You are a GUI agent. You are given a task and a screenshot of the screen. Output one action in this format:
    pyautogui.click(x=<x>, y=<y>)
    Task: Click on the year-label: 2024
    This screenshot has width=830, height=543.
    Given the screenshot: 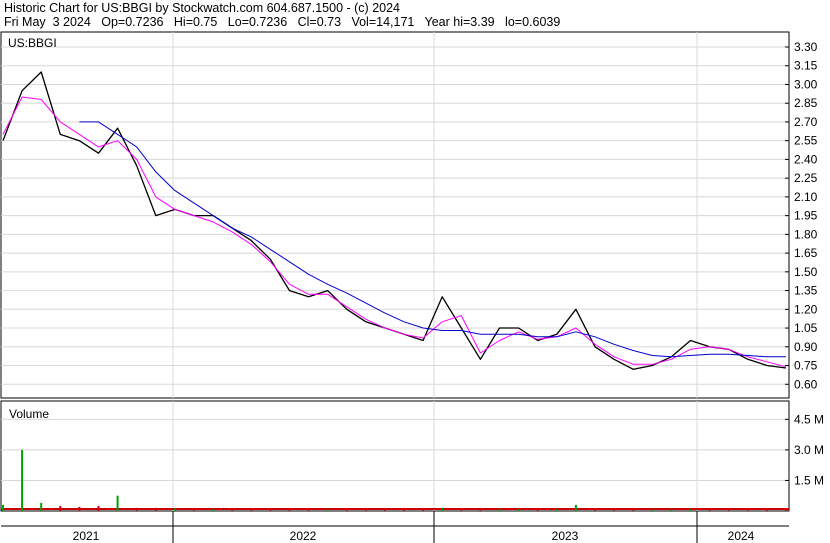 What is the action you would take?
    pyautogui.click(x=741, y=536)
    